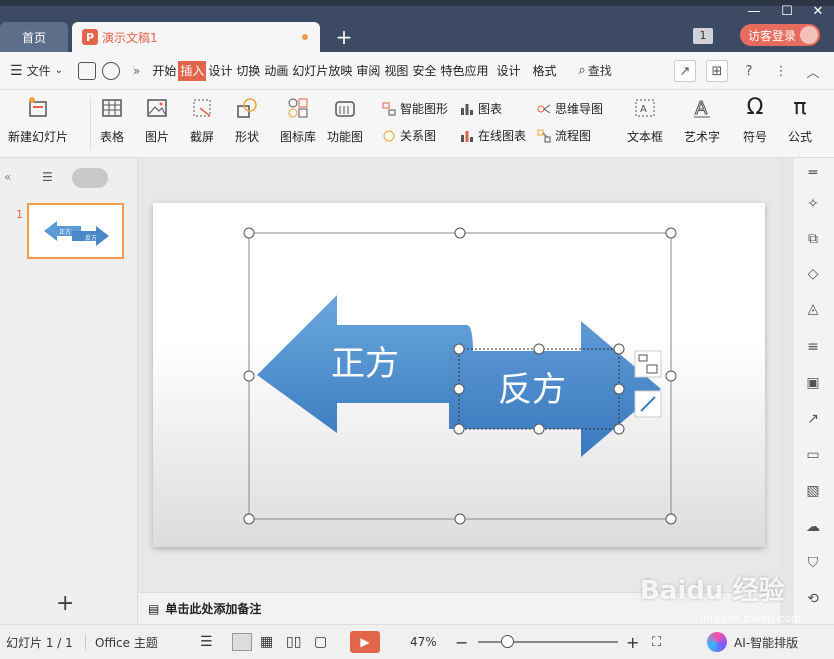 Image resolution: width=834 pixels, height=659 pixels. I want to click on properties-icon: ≡, so click(813, 347).